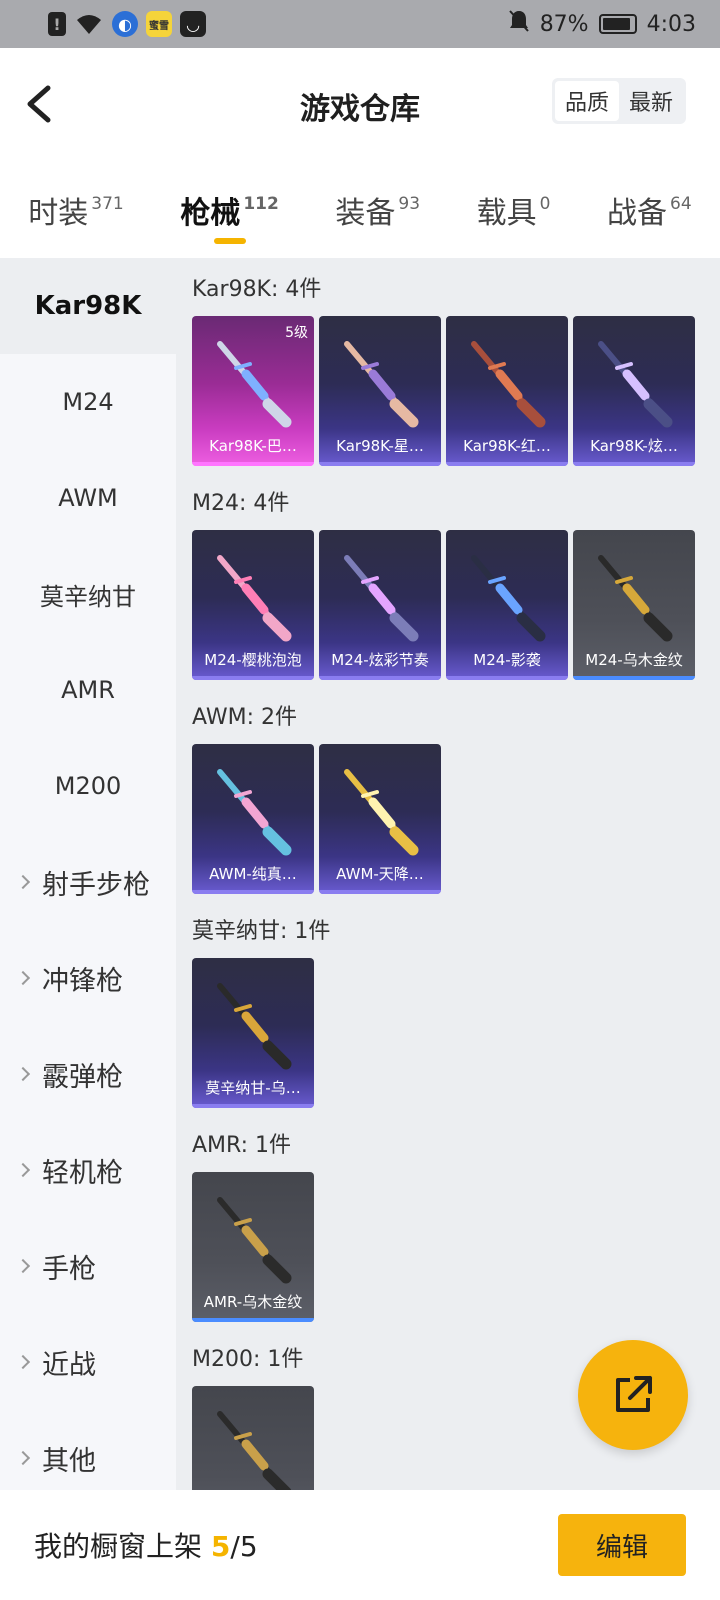 The width and height of the screenshot is (720, 1600). I want to click on sidebar-item-m24: M24, so click(88, 402).